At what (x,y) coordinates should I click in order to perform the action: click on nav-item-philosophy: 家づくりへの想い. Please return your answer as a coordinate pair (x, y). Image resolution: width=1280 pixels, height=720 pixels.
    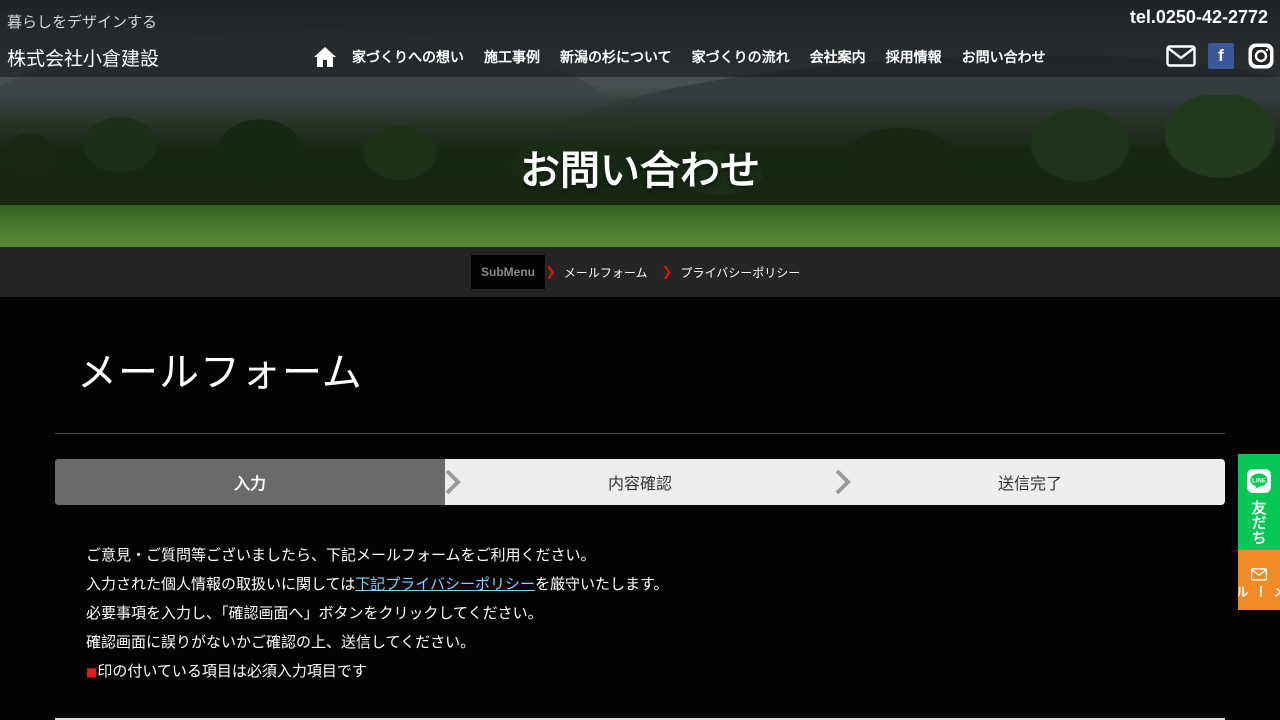
    Looking at the image, I should click on (408, 57).